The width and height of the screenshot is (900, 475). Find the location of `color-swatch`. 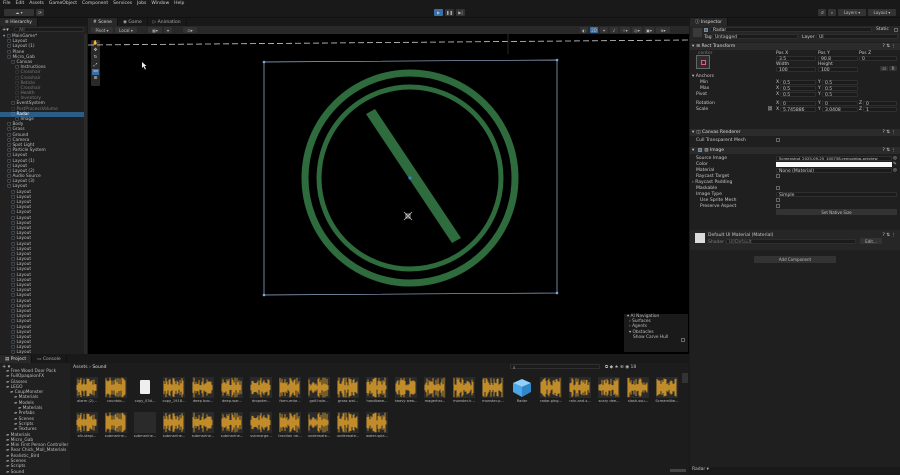

color-swatch is located at coordinates (834, 164).